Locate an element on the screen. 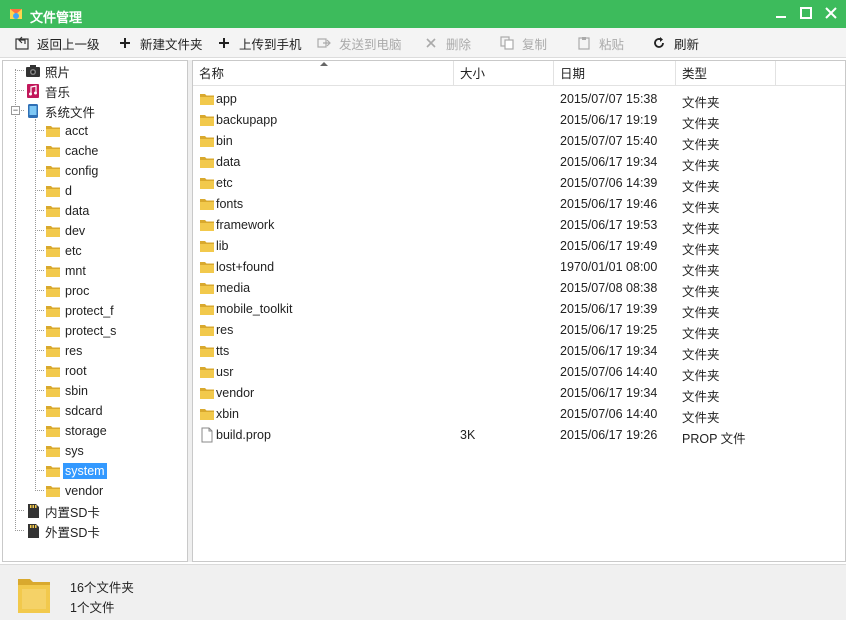 The image size is (846, 620). file-date: 2015/06/17 19:49 is located at coordinates (609, 246).